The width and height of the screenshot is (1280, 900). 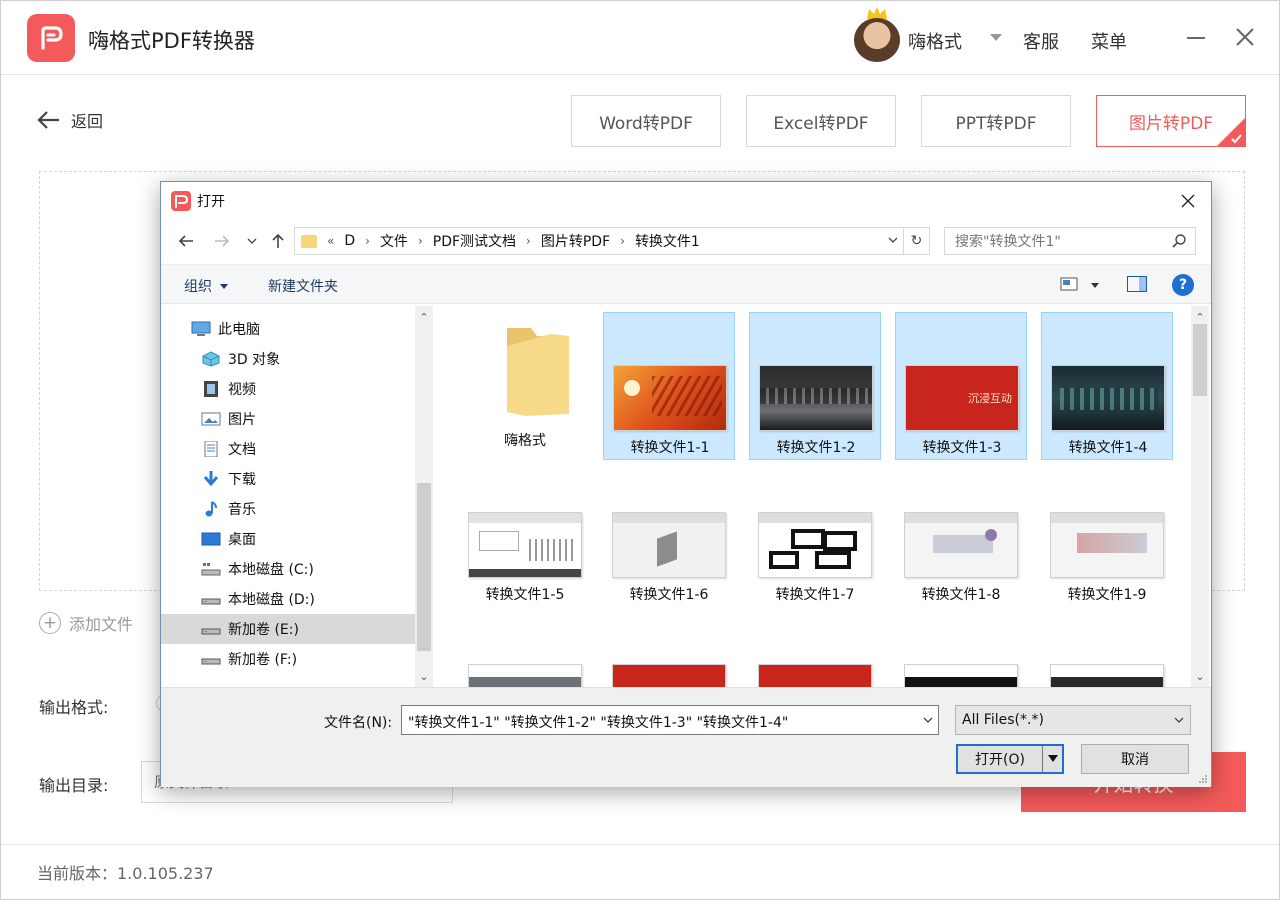 What do you see at coordinates (1196, 38) in the screenshot?
I see `minimize-icon` at bounding box center [1196, 38].